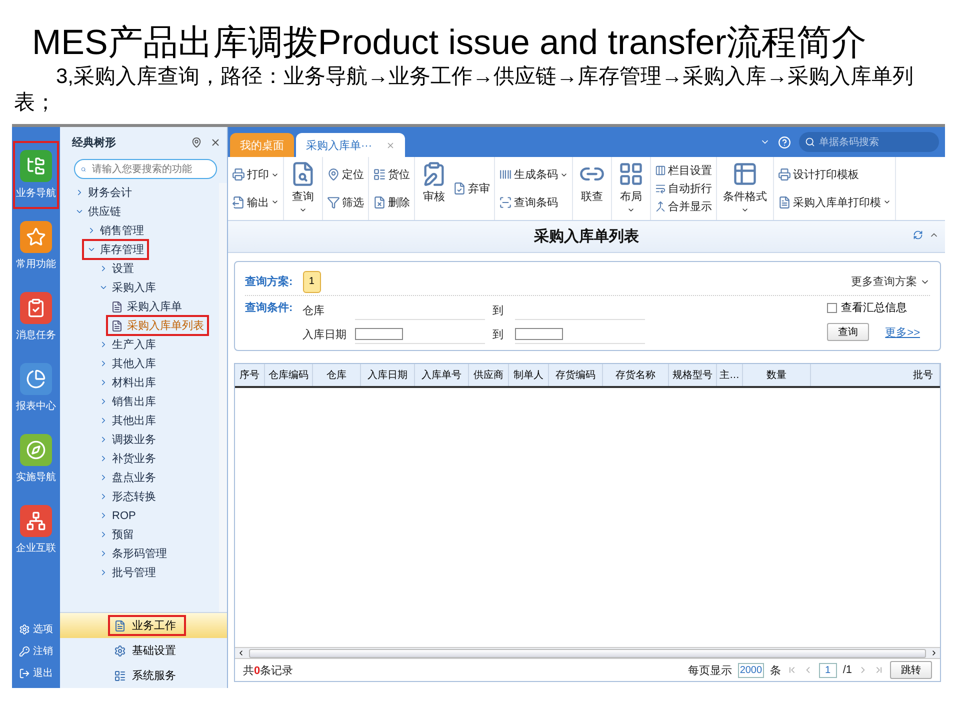 Image resolution: width=960 pixels, height=720 pixels. Describe the element at coordinates (36, 459) in the screenshot. I see `rail-item: 实施导航` at that location.